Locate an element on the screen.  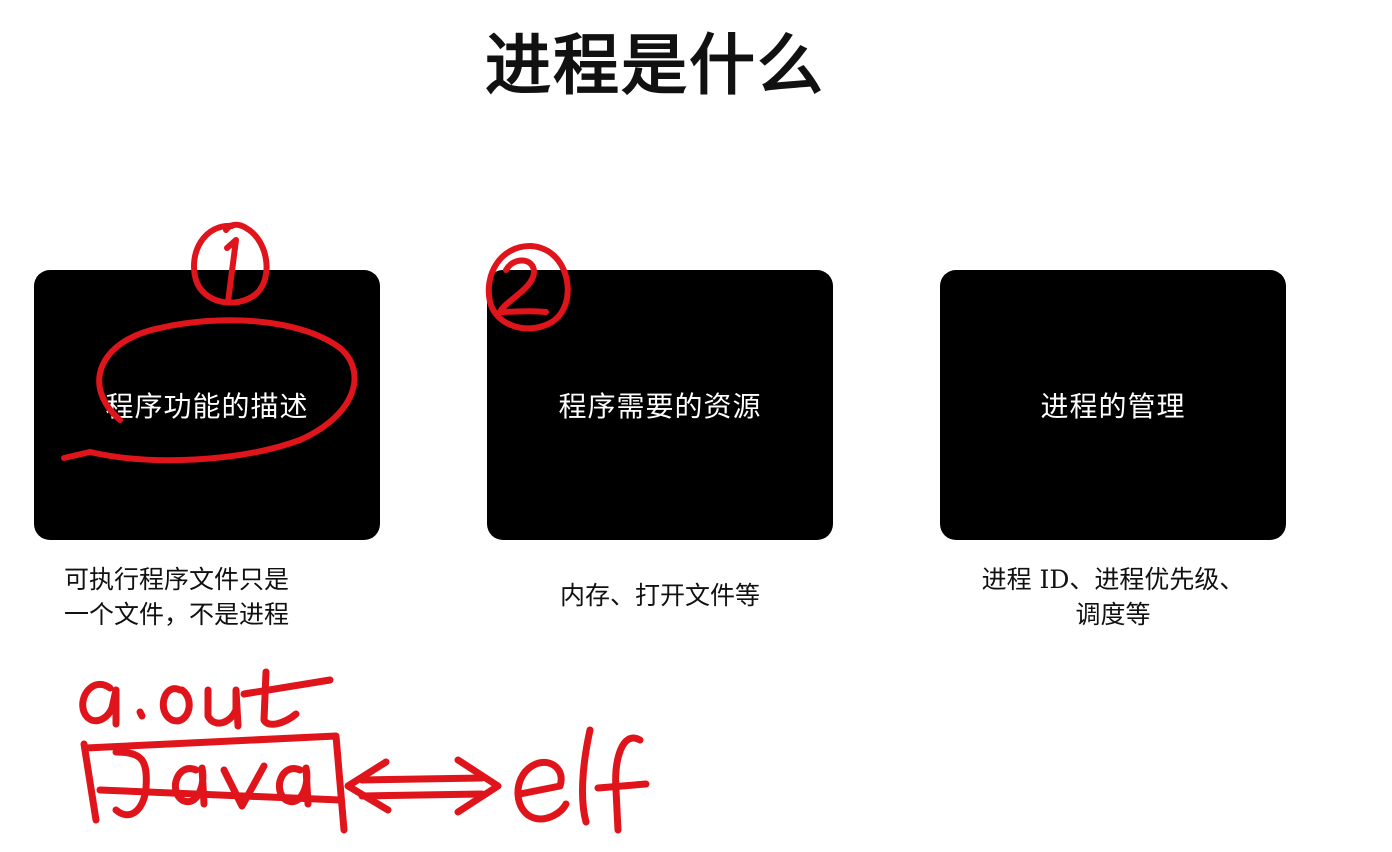
card-label: 程序功能的描述 is located at coordinates (207, 406).